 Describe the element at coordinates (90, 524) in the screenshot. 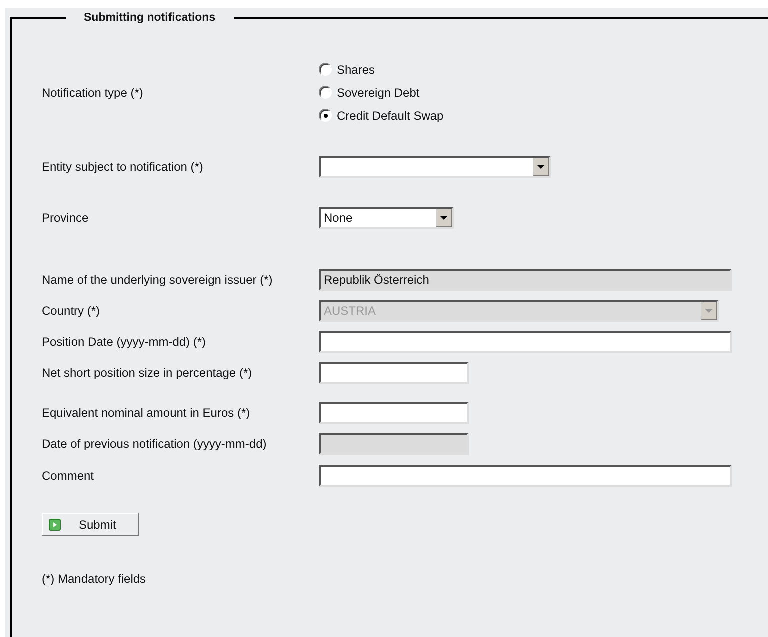

I see `submit-button: Submit` at that location.